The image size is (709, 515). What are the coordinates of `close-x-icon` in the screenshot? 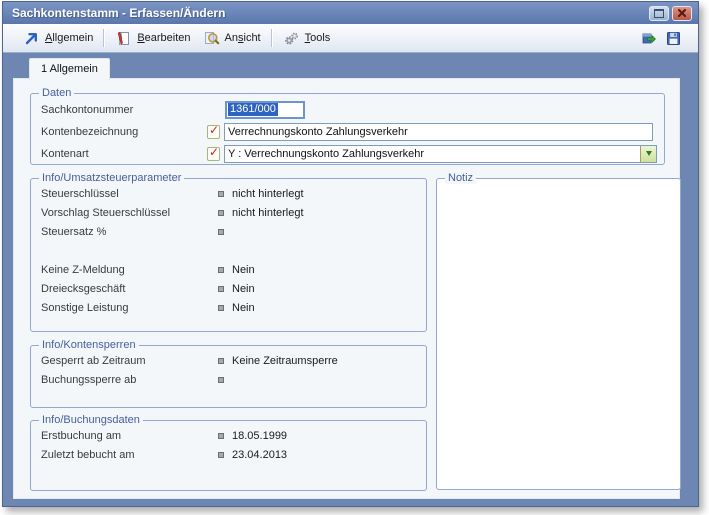 It's located at (682, 13).